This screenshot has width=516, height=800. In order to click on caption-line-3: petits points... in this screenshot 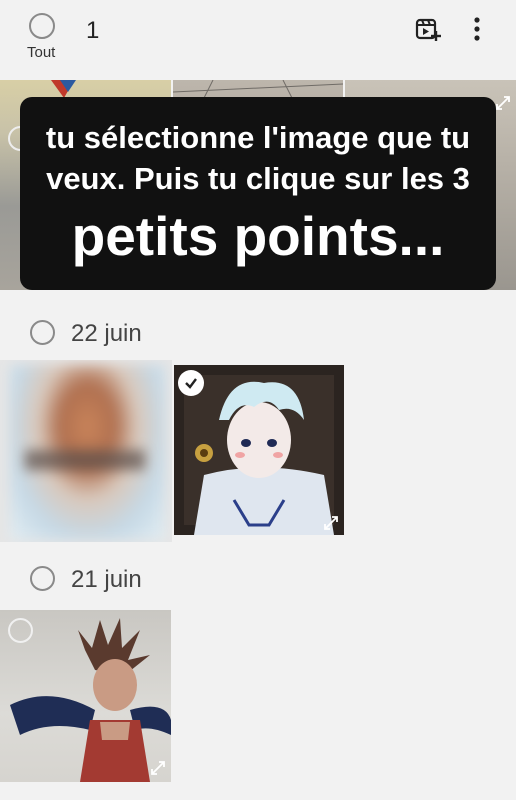, I will do `click(258, 236)`.